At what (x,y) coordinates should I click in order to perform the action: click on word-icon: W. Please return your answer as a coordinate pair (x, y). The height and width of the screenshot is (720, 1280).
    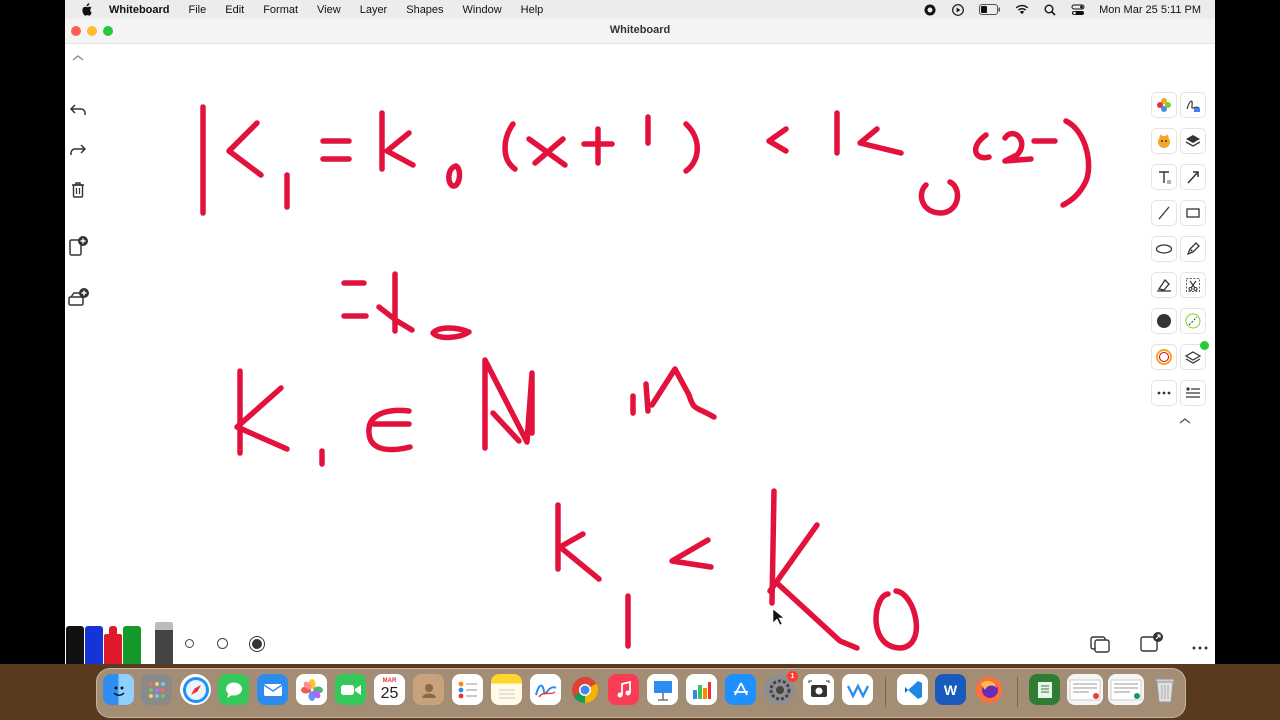
    Looking at the image, I should click on (950, 689).